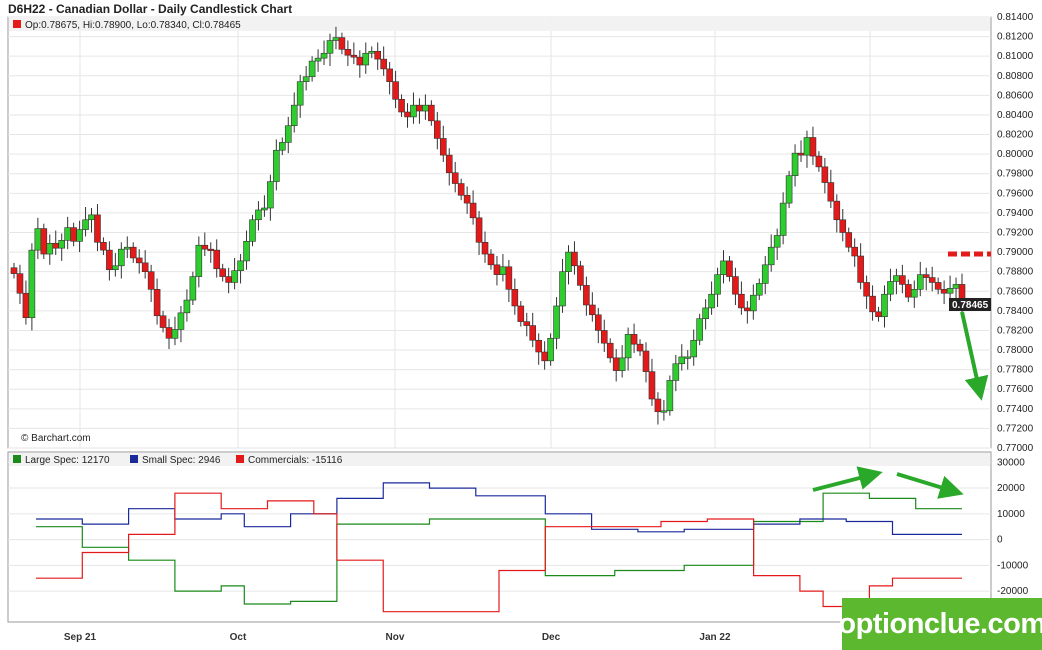 The image size is (1042, 650). What do you see at coordinates (1015, 76) in the screenshot?
I see `price-tick-label: 0.80800` at bounding box center [1015, 76].